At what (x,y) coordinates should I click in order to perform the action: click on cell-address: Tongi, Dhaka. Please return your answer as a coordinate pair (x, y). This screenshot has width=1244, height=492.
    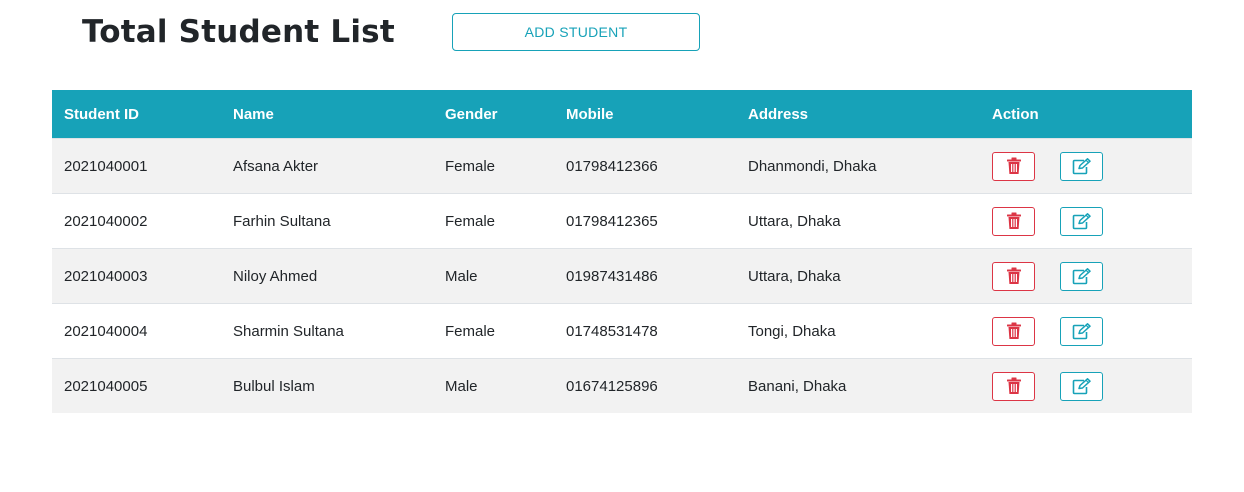
    Looking at the image, I should click on (858, 331).